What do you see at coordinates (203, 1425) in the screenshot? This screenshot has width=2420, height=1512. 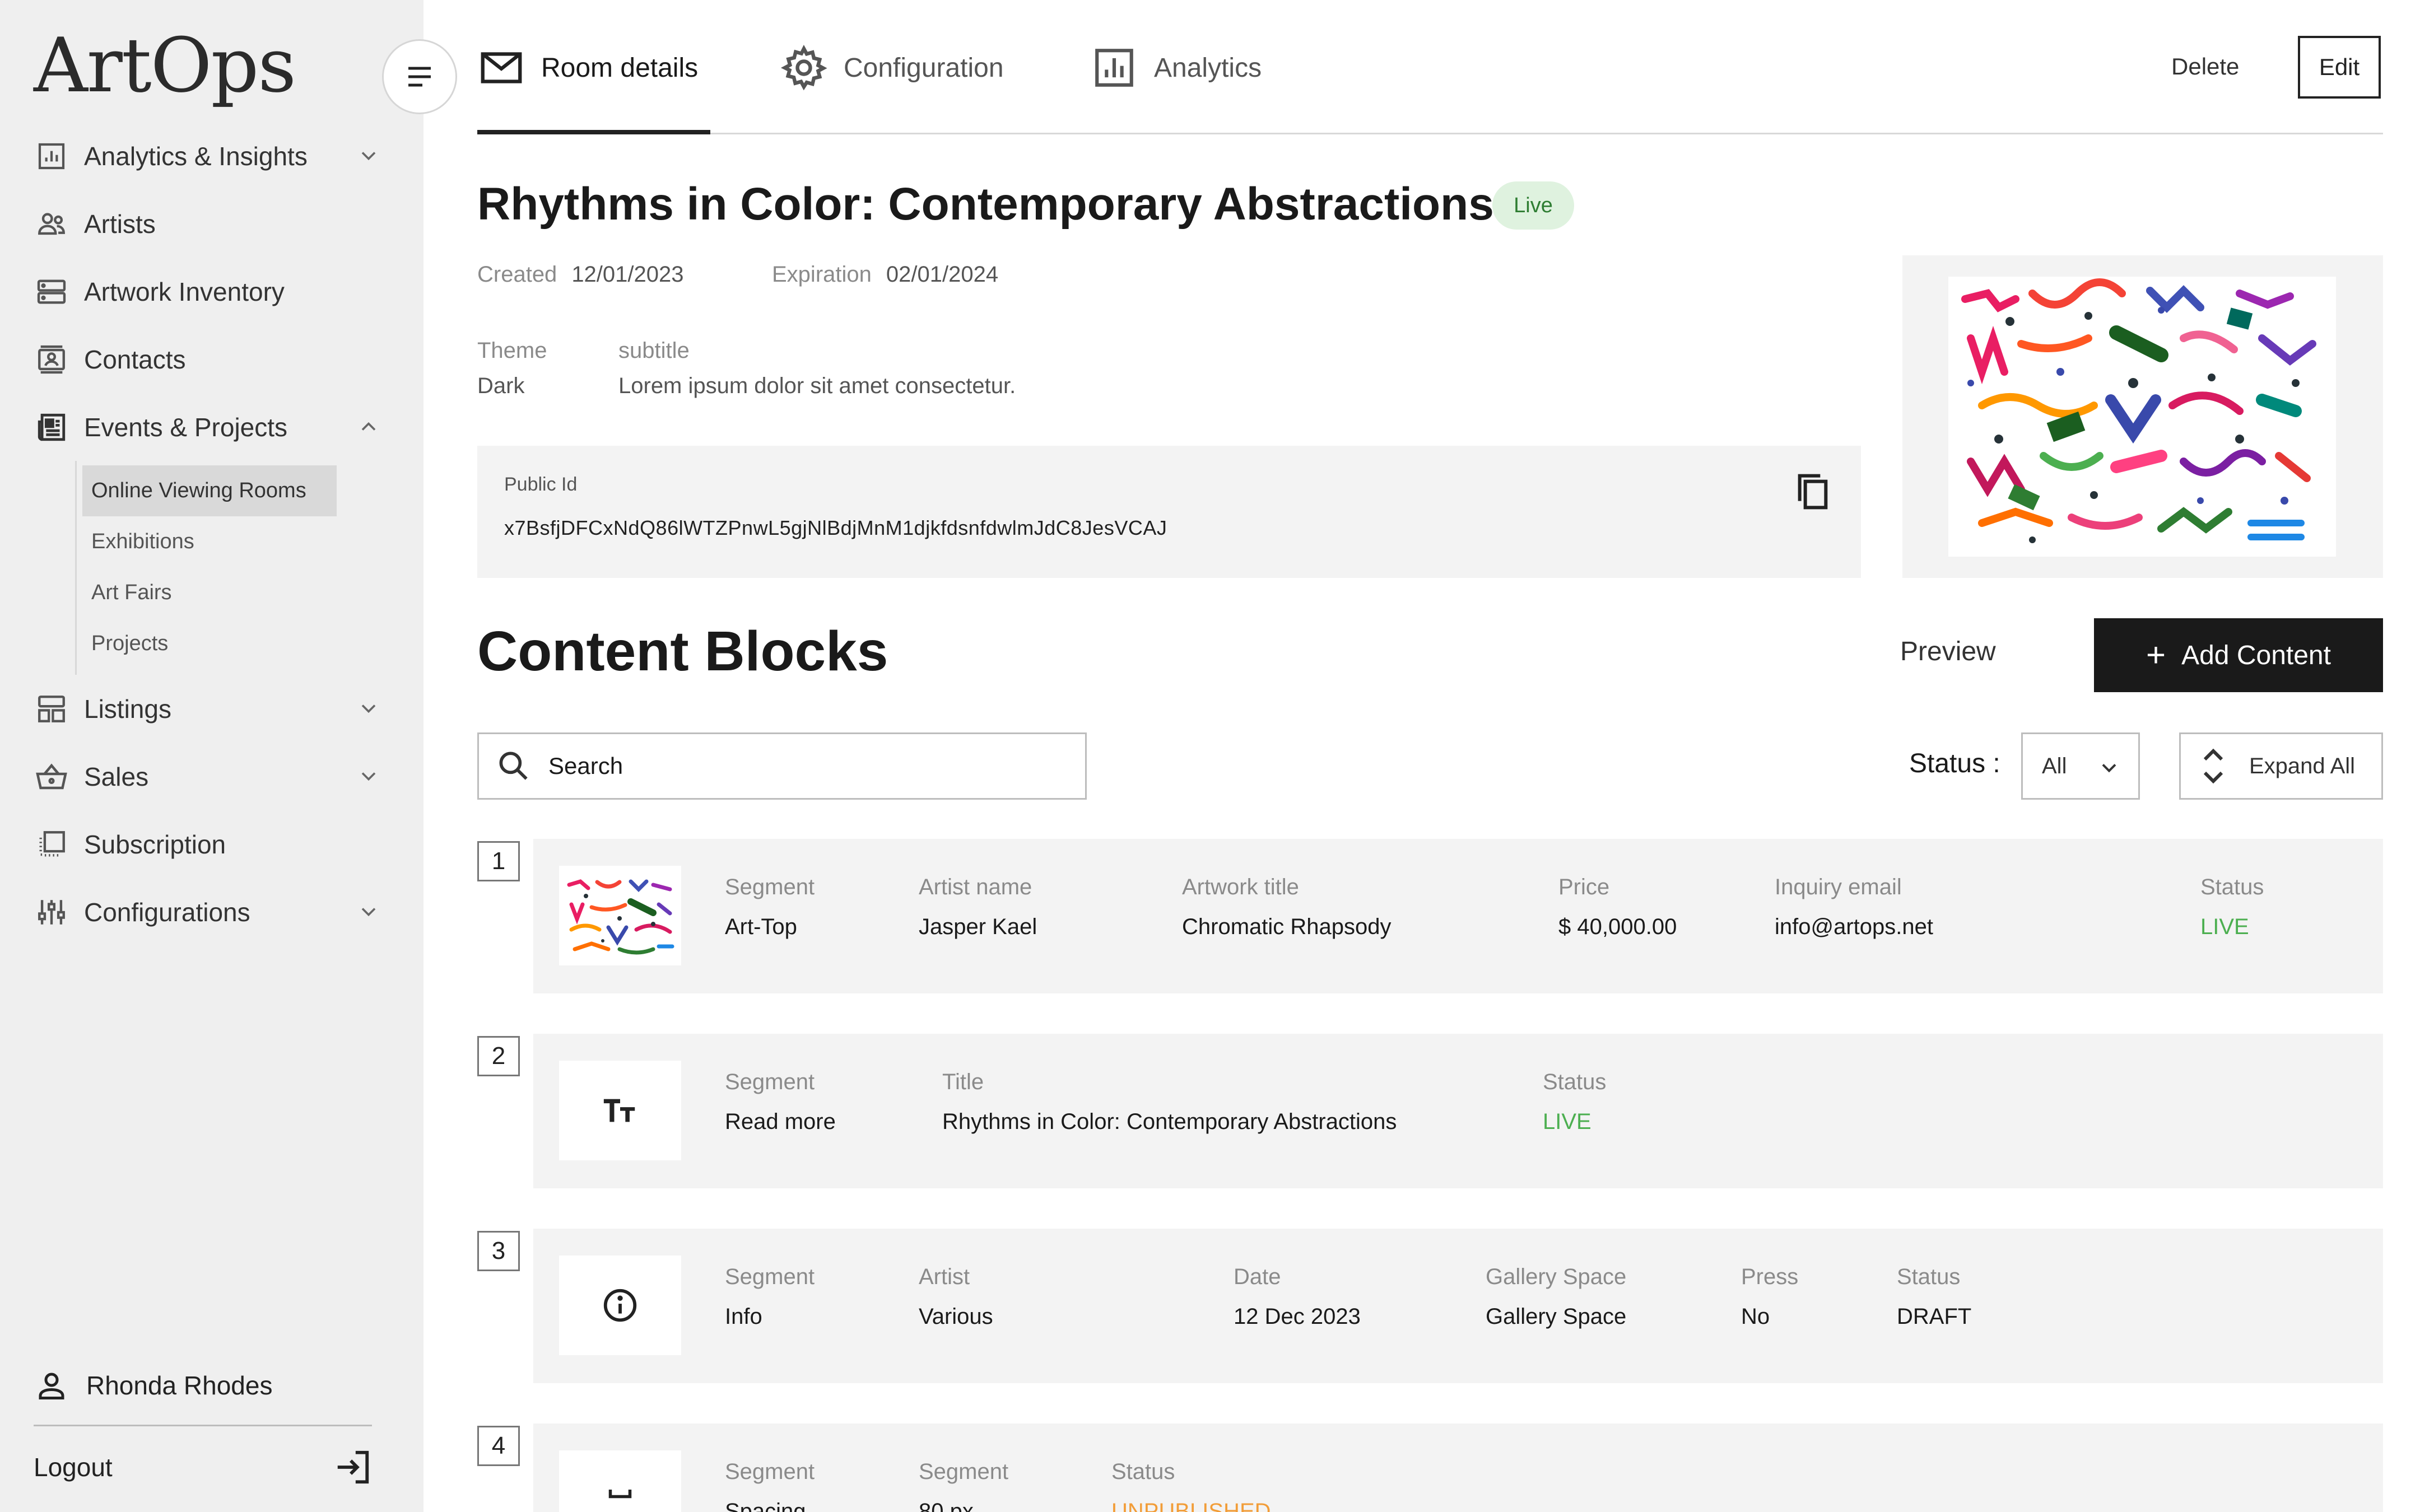 I see `sidebar-divider` at bounding box center [203, 1425].